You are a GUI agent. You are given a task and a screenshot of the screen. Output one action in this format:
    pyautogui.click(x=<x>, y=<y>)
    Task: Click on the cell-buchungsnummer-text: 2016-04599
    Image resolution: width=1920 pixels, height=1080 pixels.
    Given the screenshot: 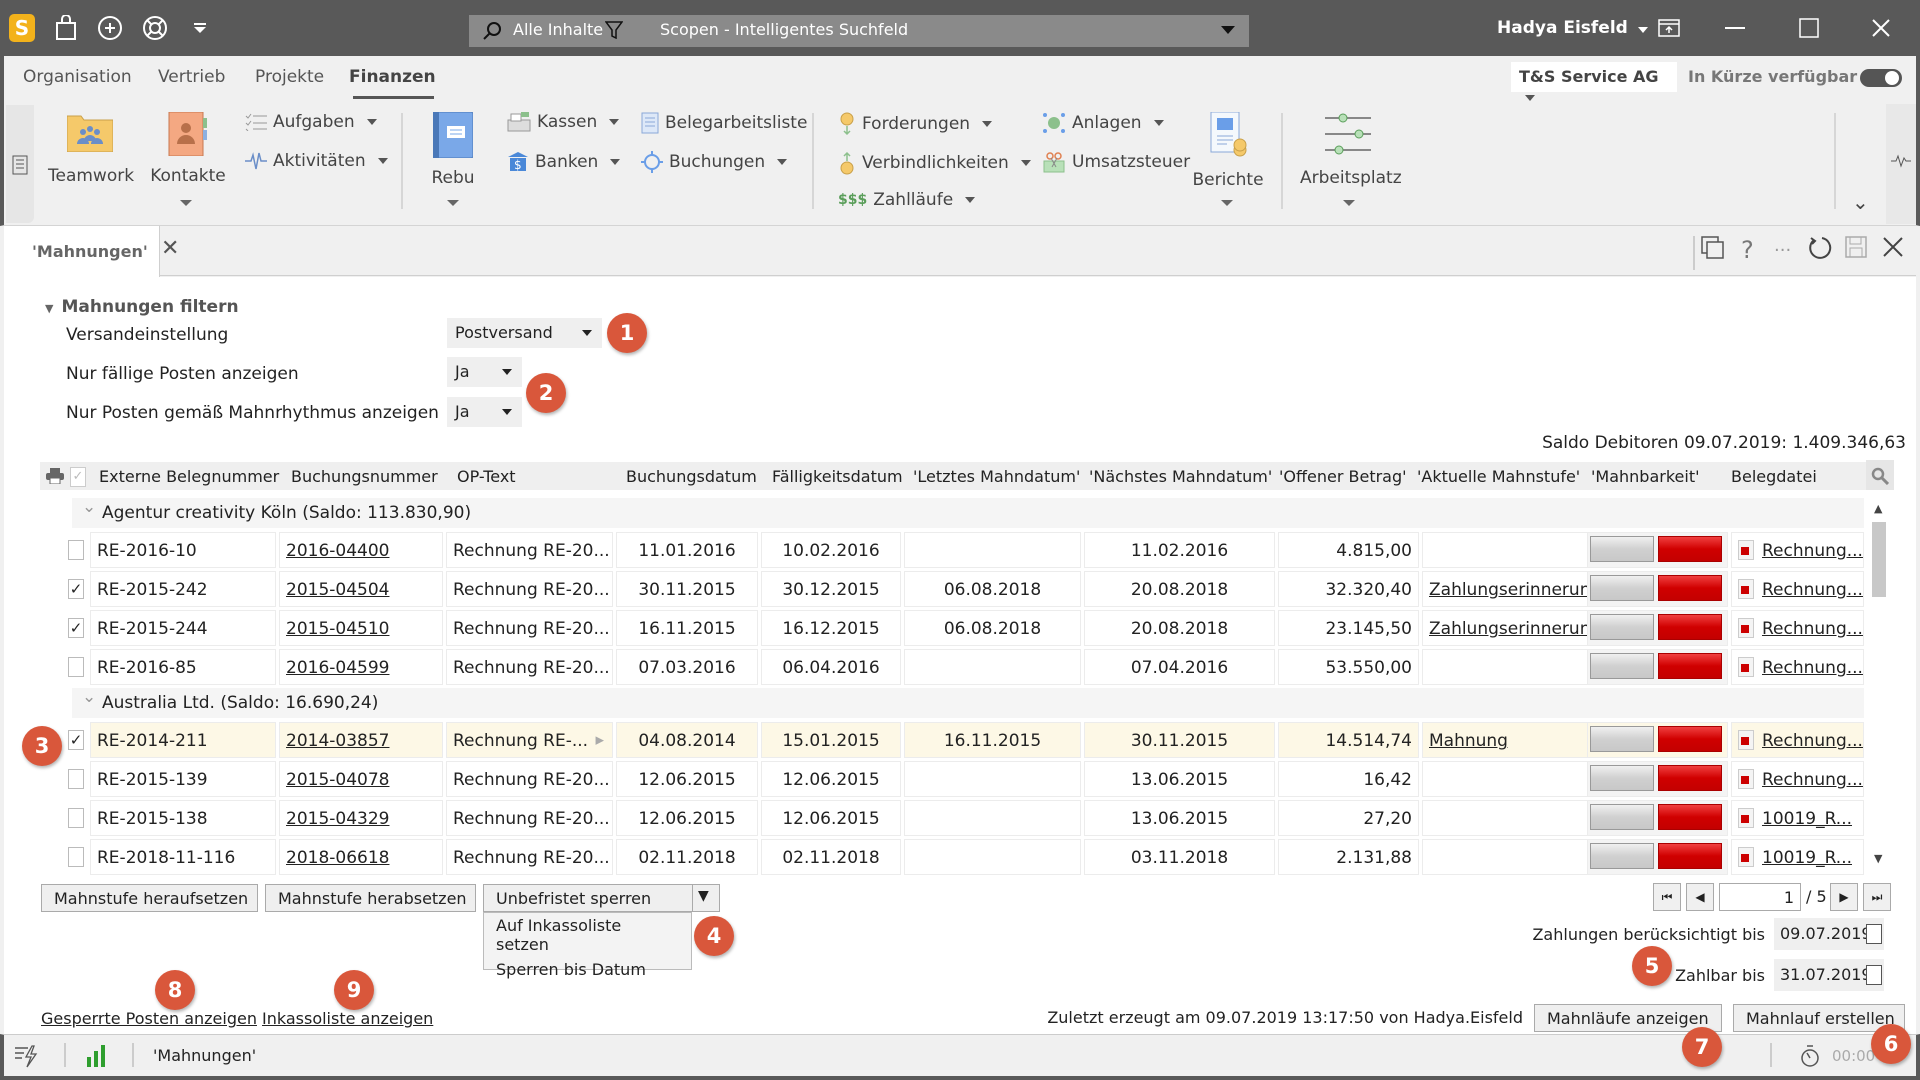 What is the action you would take?
    pyautogui.click(x=337, y=668)
    